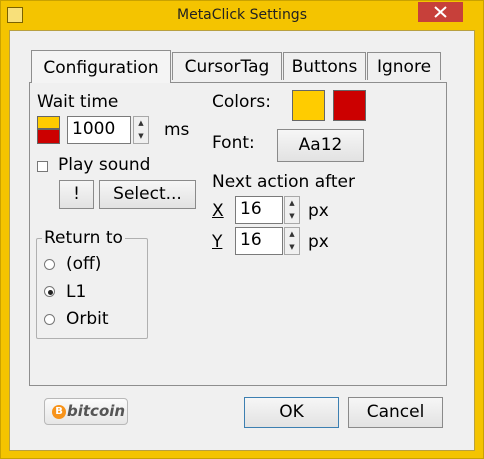 Image resolution: width=484 pixels, height=459 pixels. What do you see at coordinates (349, 105) in the screenshot?
I see `secondary-color-swatch` at bounding box center [349, 105].